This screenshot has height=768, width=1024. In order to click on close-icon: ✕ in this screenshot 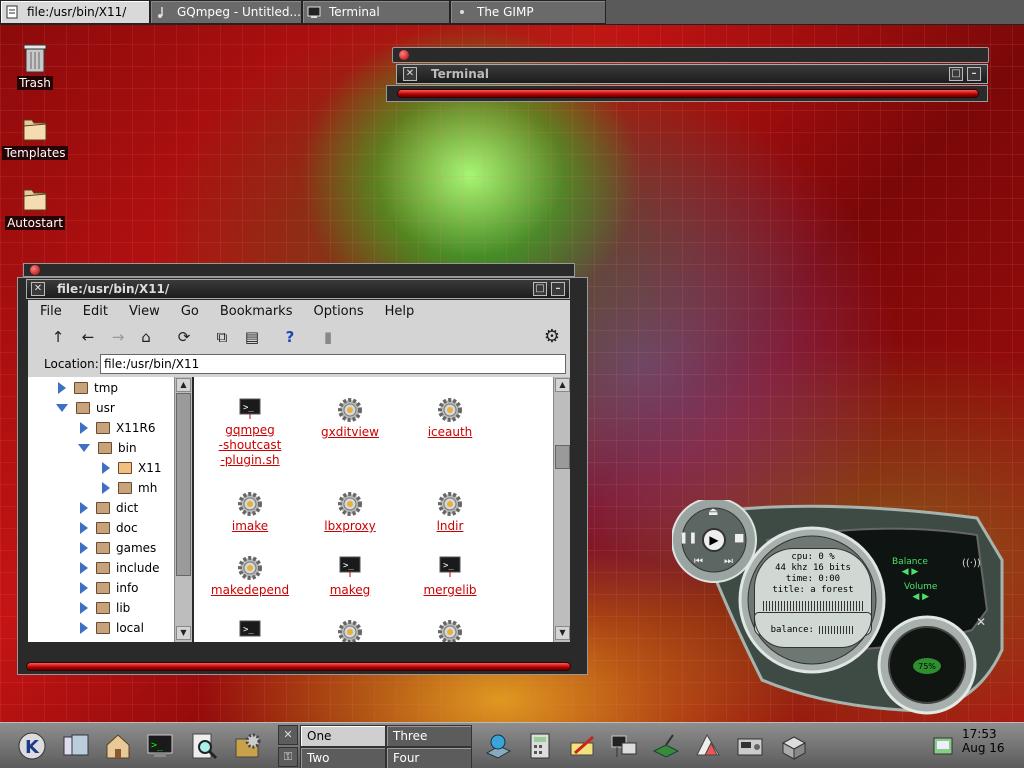, I will do `click(981, 622)`.